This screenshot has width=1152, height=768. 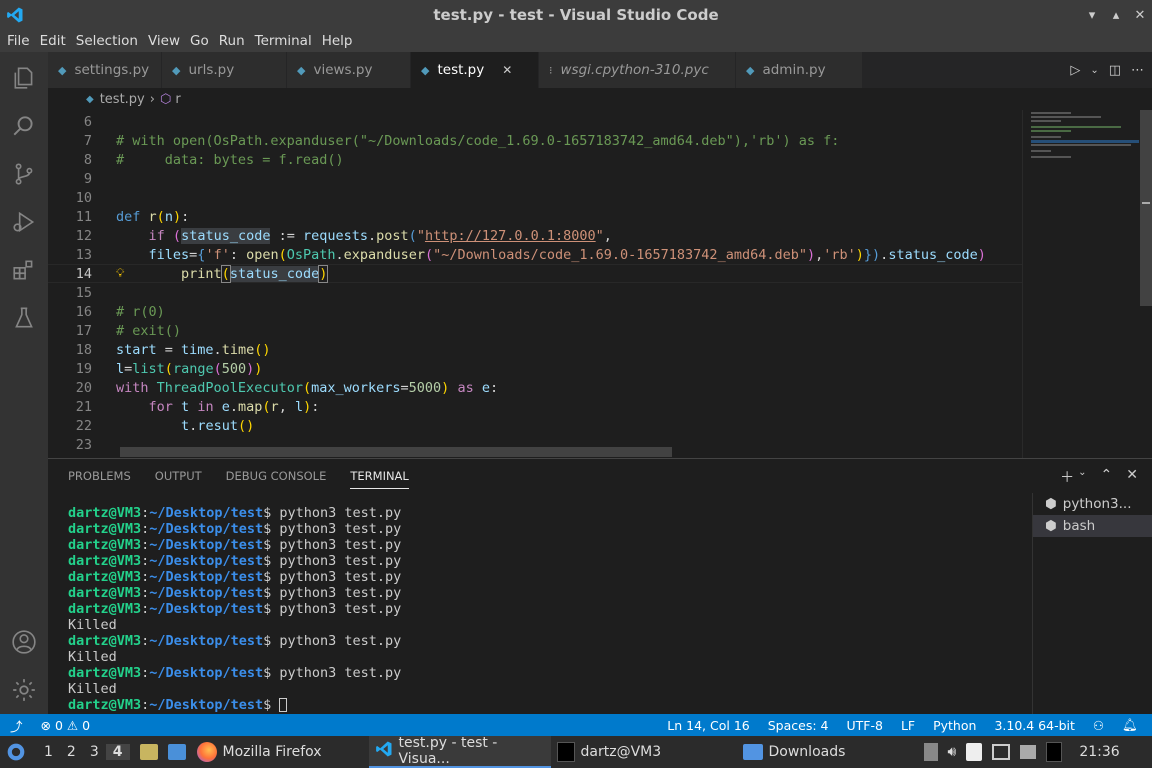 I want to click on explorer-icon, so click(x=24, y=78).